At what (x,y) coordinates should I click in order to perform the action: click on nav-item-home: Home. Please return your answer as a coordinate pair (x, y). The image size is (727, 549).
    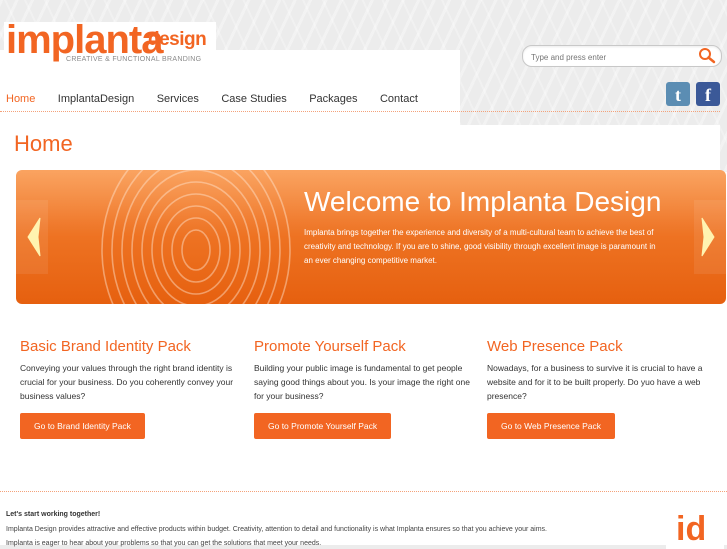
    Looking at the image, I should click on (20, 99).